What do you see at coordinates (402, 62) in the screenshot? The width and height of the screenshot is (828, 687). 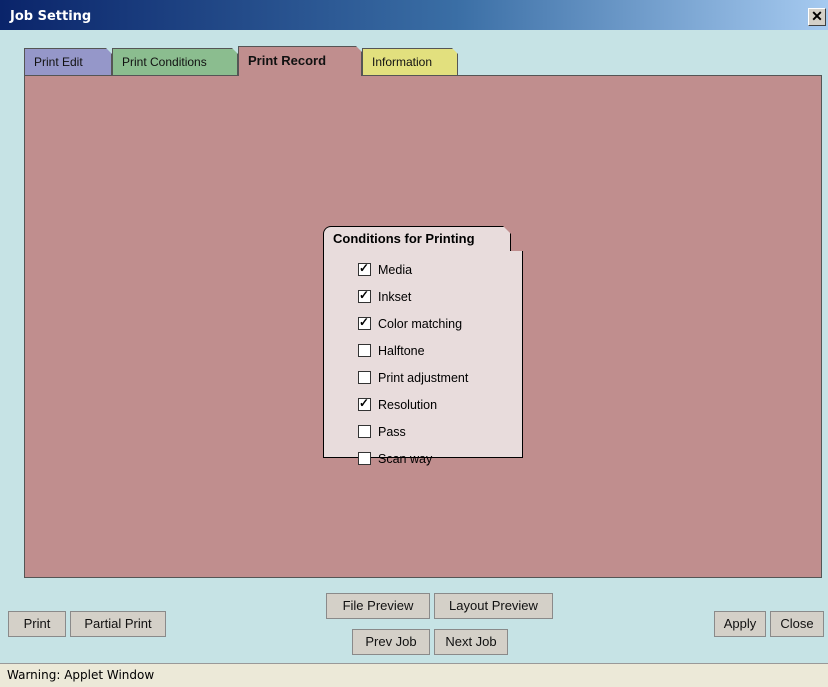 I see `tab-label: Information` at bounding box center [402, 62].